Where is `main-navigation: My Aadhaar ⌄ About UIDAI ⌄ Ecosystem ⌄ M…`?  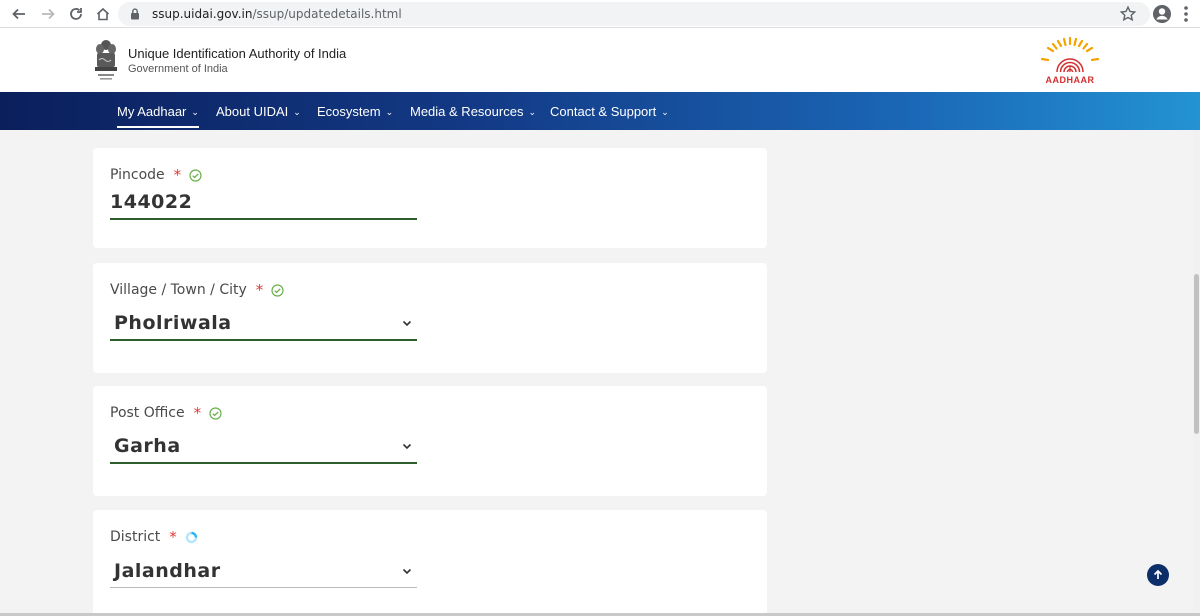 main-navigation: My Aadhaar ⌄ About UIDAI ⌄ Ecosystem ⌄ M… is located at coordinates (600, 111).